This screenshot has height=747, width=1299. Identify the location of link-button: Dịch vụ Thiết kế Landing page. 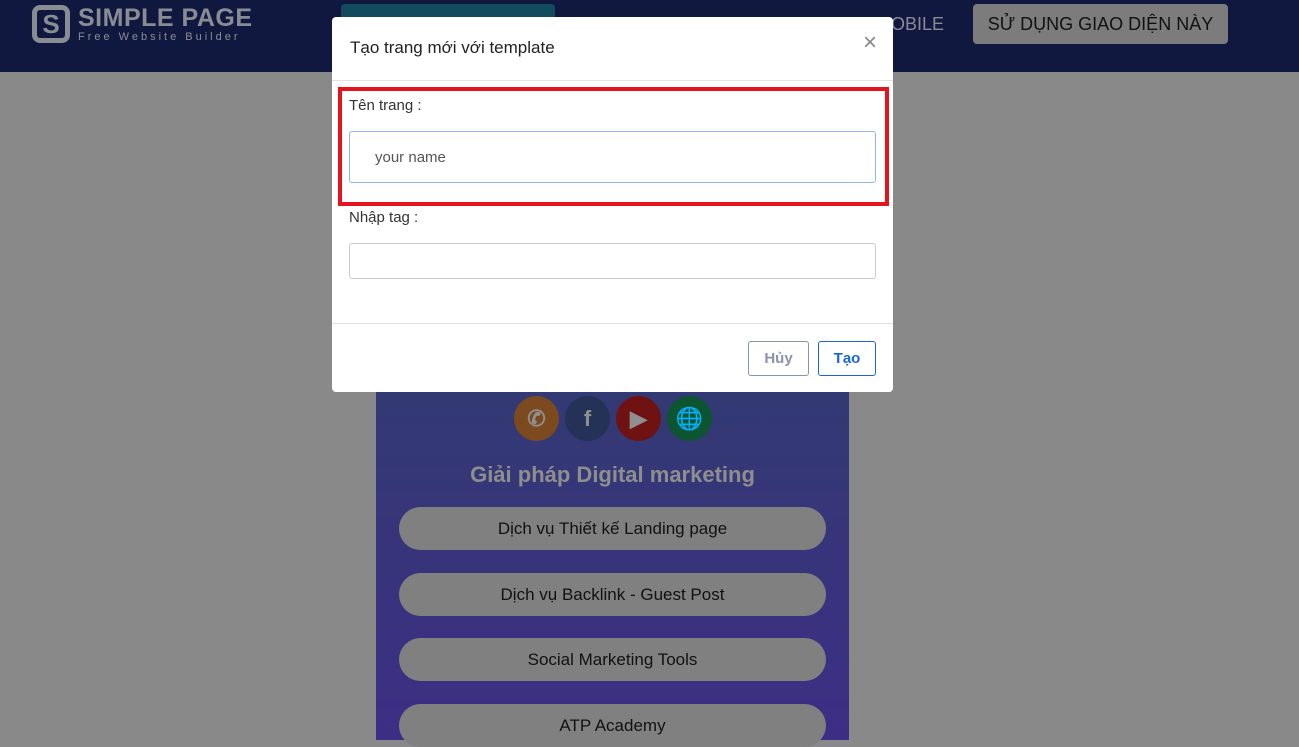
(612, 528).